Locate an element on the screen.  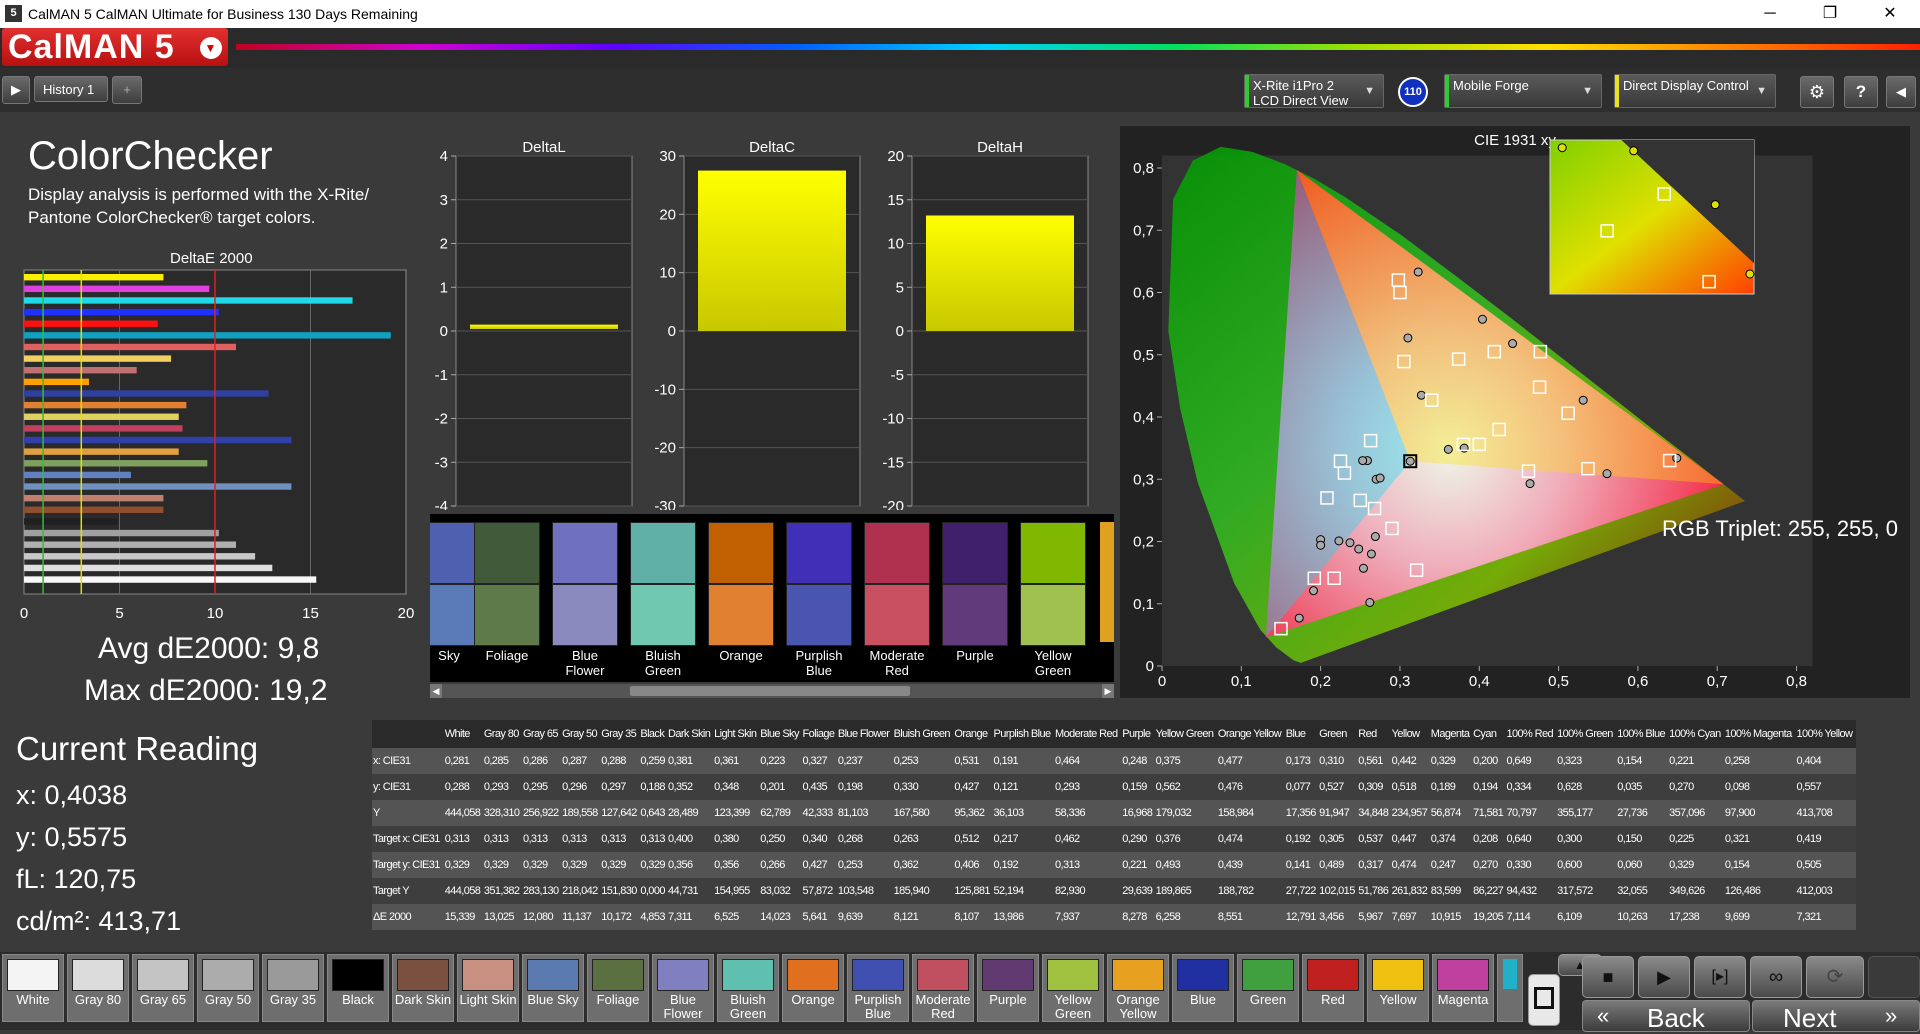
play-button: ▶ is located at coordinates (1664, 977).